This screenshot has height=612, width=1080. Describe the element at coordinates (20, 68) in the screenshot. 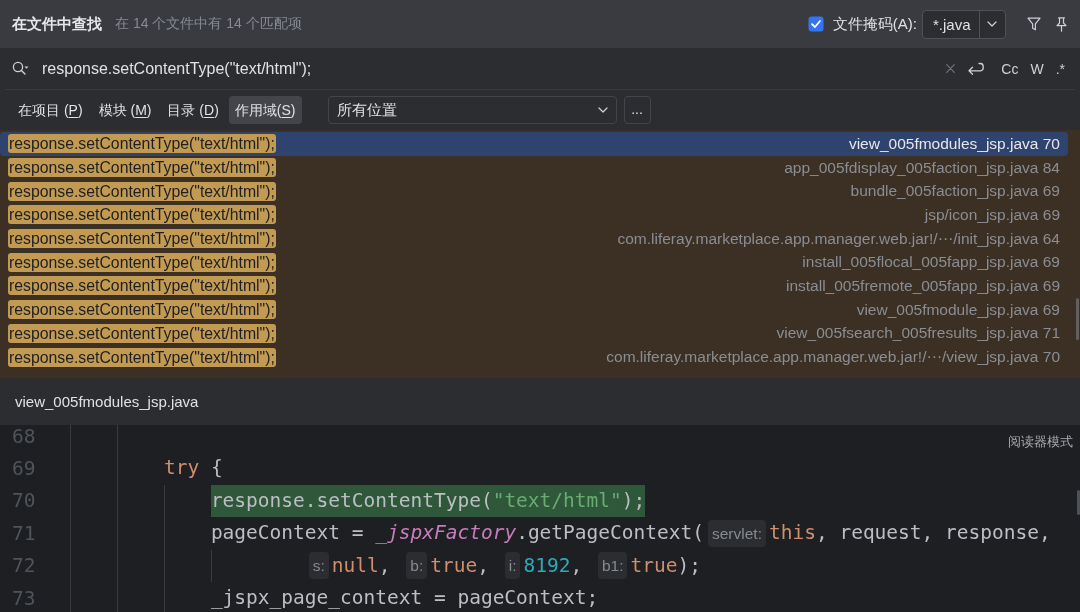

I see `search-icon` at that location.